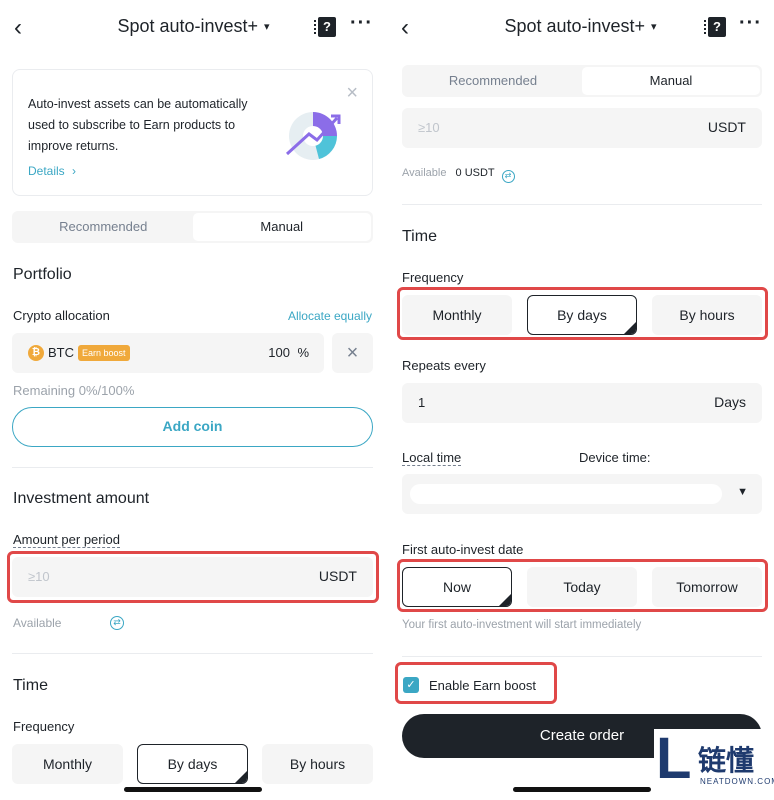 This screenshot has height=800, width=774. Describe the element at coordinates (352, 353) in the screenshot. I see `remove-coin-button: ×` at that location.